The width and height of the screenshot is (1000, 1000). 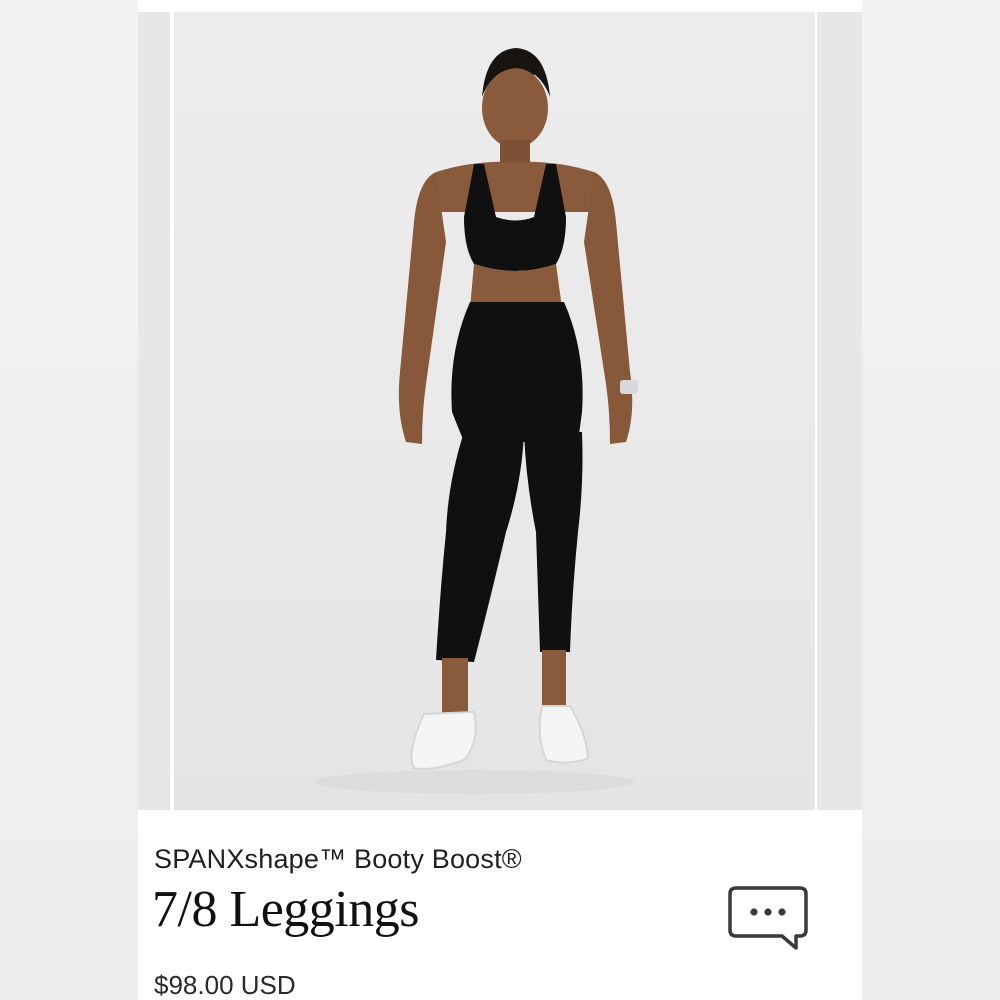 I want to click on product-price: $98.00 USD, so click(x=225, y=985).